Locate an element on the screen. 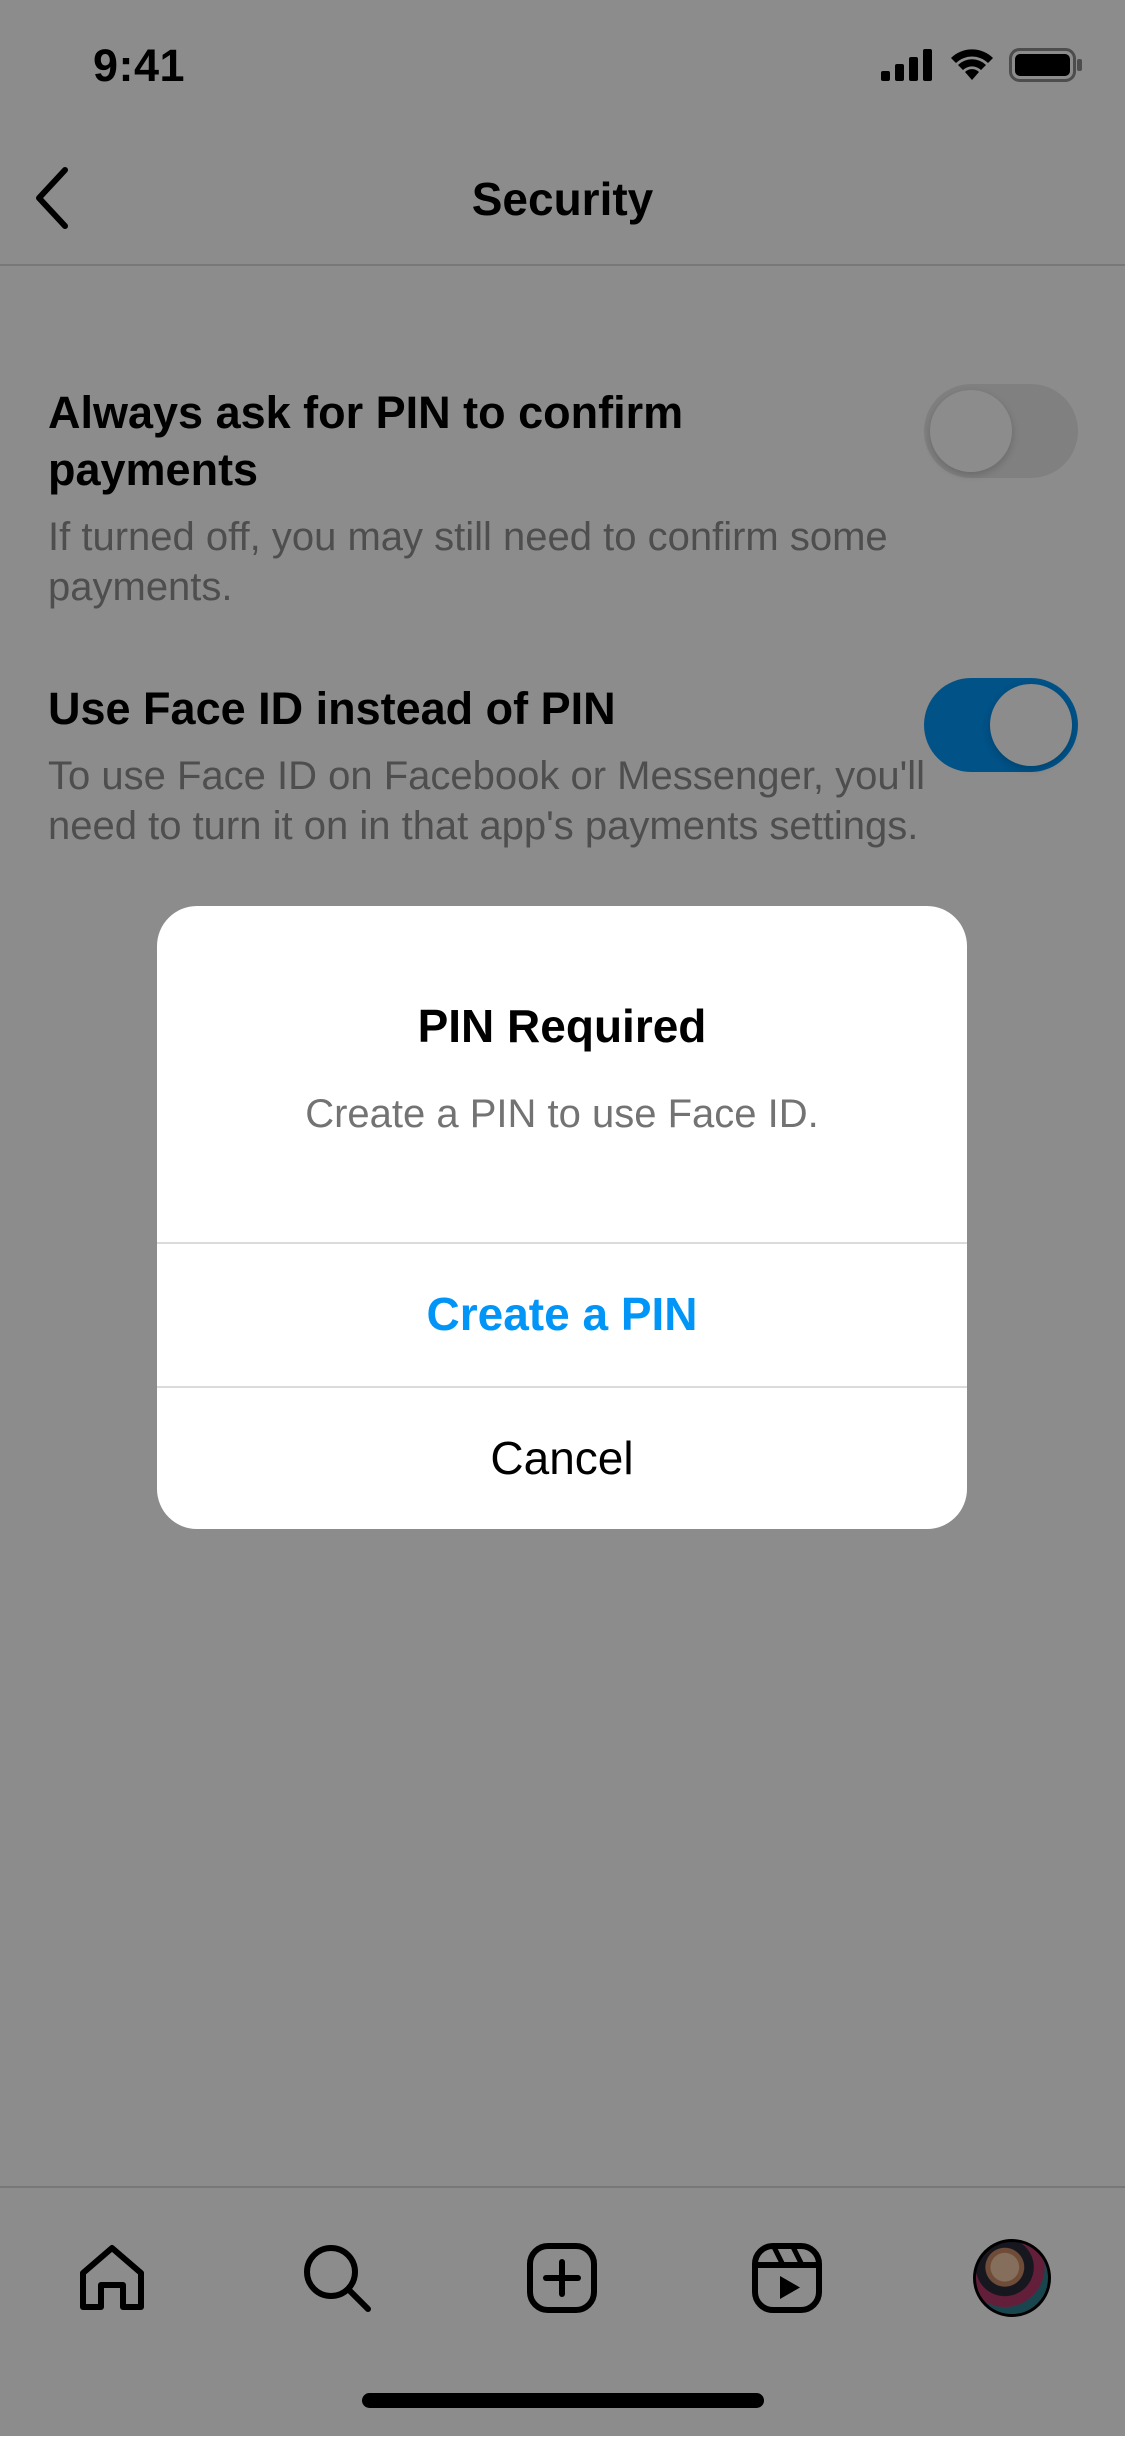 The height and width of the screenshot is (2438, 1125). dialog-title: PIN Required is located at coordinates (562, 1026).